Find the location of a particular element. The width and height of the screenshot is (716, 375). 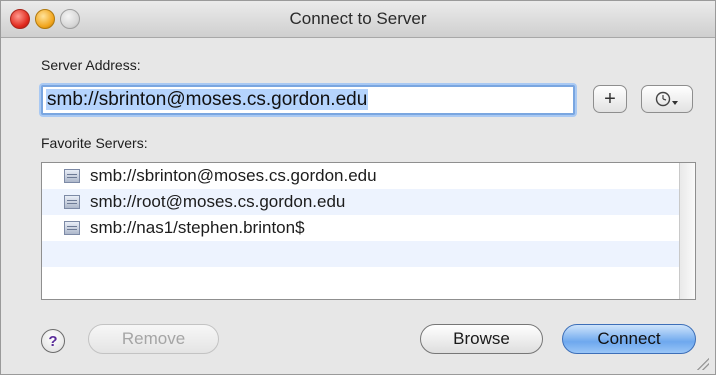

favorite-servers-label: Favorite Servers: is located at coordinates (94, 143).